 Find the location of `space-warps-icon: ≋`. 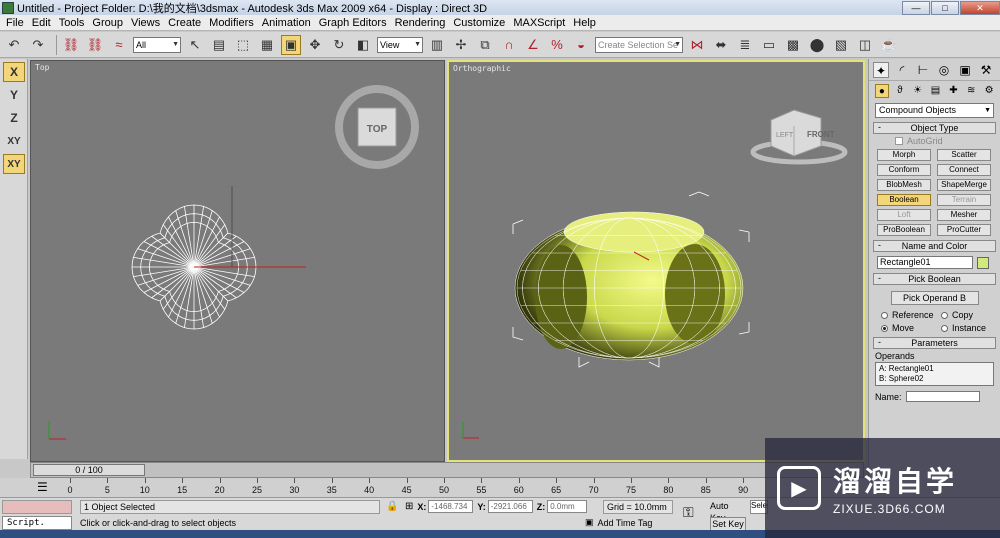

space-warps-icon: ≋ is located at coordinates (971, 91).